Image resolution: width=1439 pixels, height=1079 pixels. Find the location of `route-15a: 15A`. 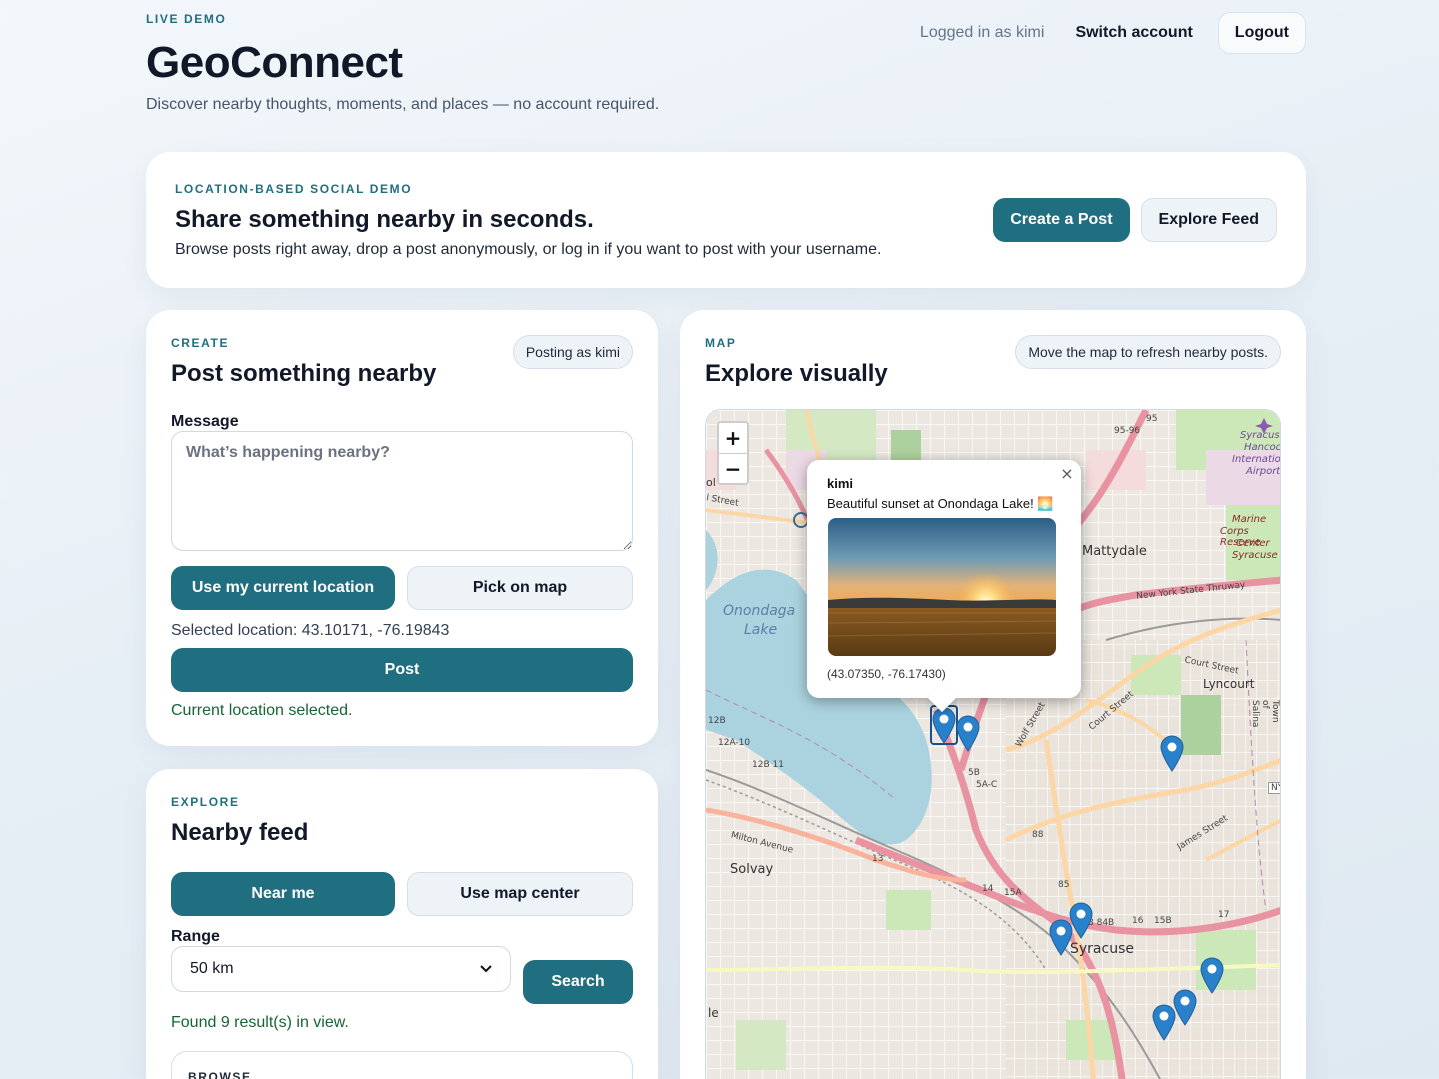

route-15a: 15A is located at coordinates (1013, 893).